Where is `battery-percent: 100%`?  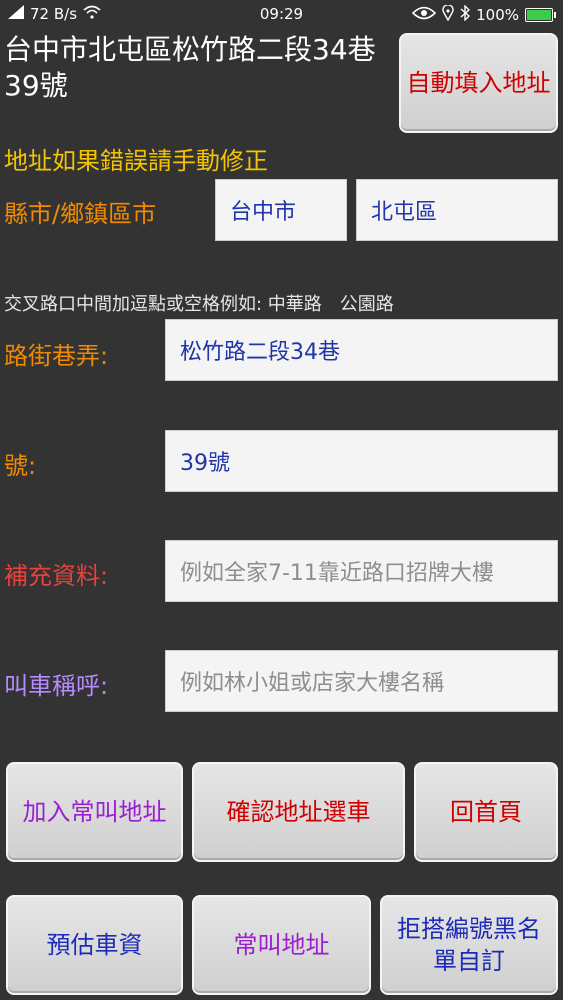
battery-percent: 100% is located at coordinates (497, 15).